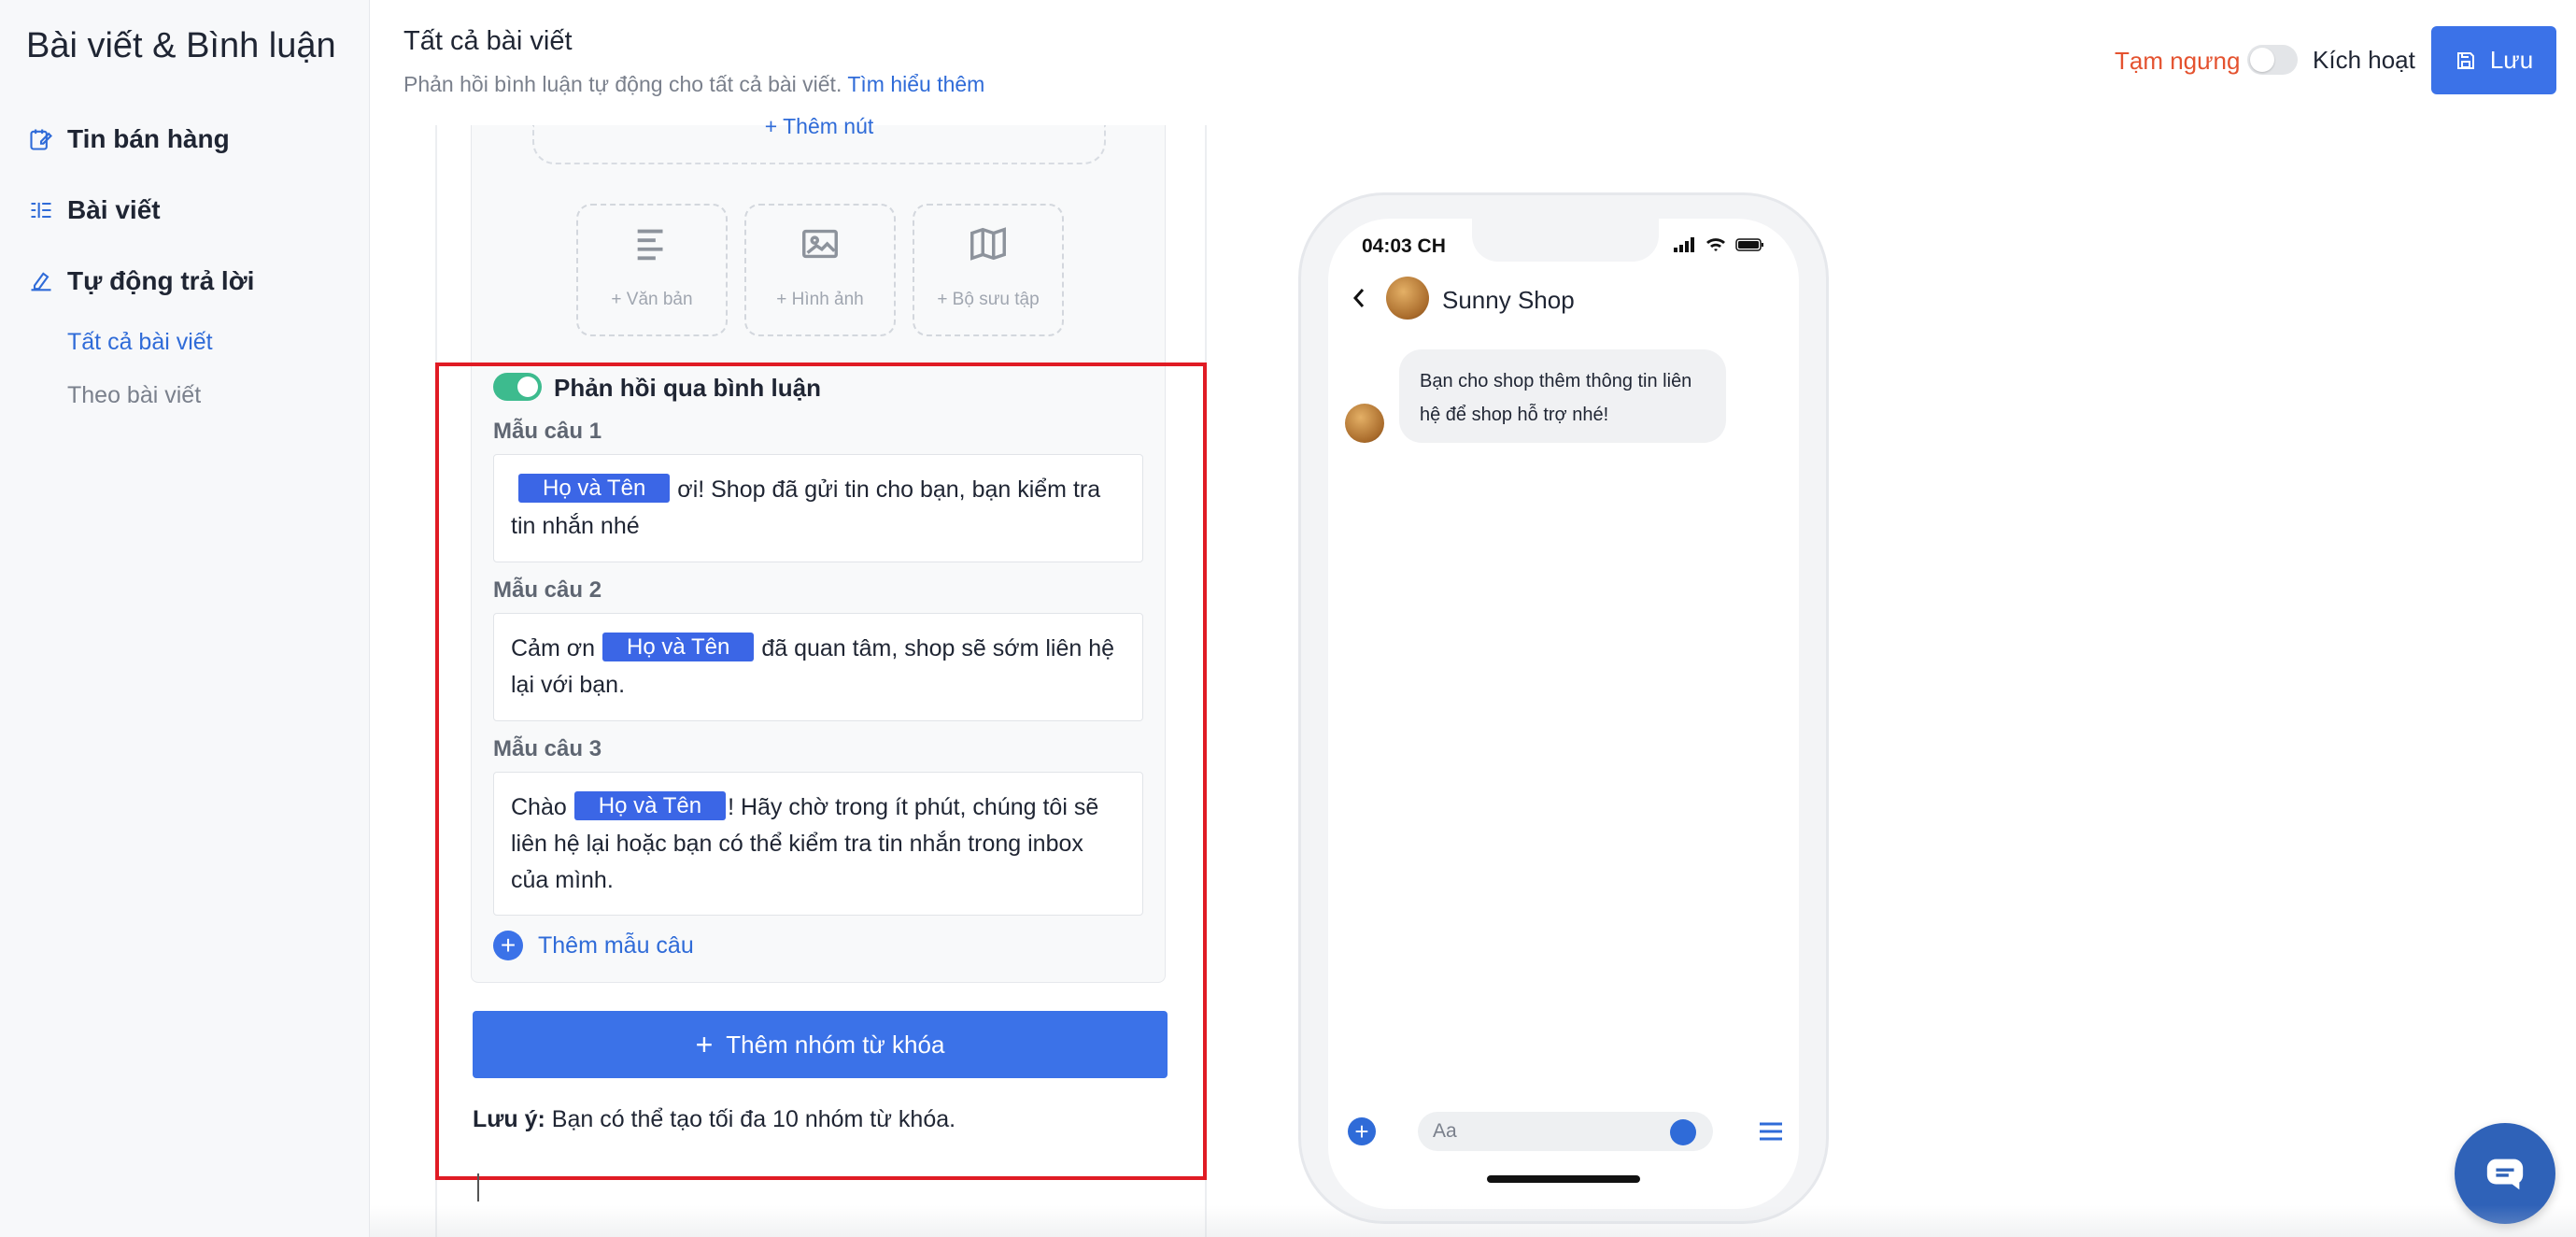  Describe the element at coordinates (1362, 1131) in the screenshot. I see `composer-add-icon: +` at that location.